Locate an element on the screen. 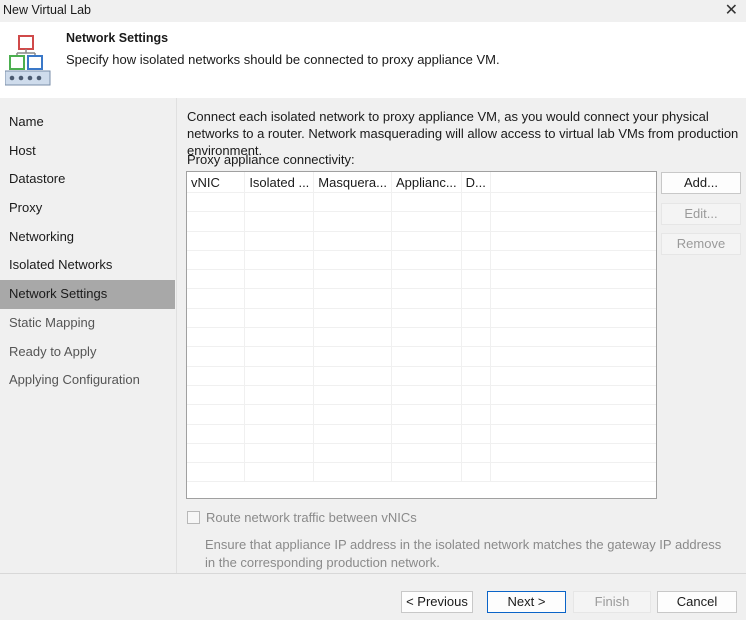 The width and height of the screenshot is (746, 620). previous-button: < Previous is located at coordinates (437, 602).